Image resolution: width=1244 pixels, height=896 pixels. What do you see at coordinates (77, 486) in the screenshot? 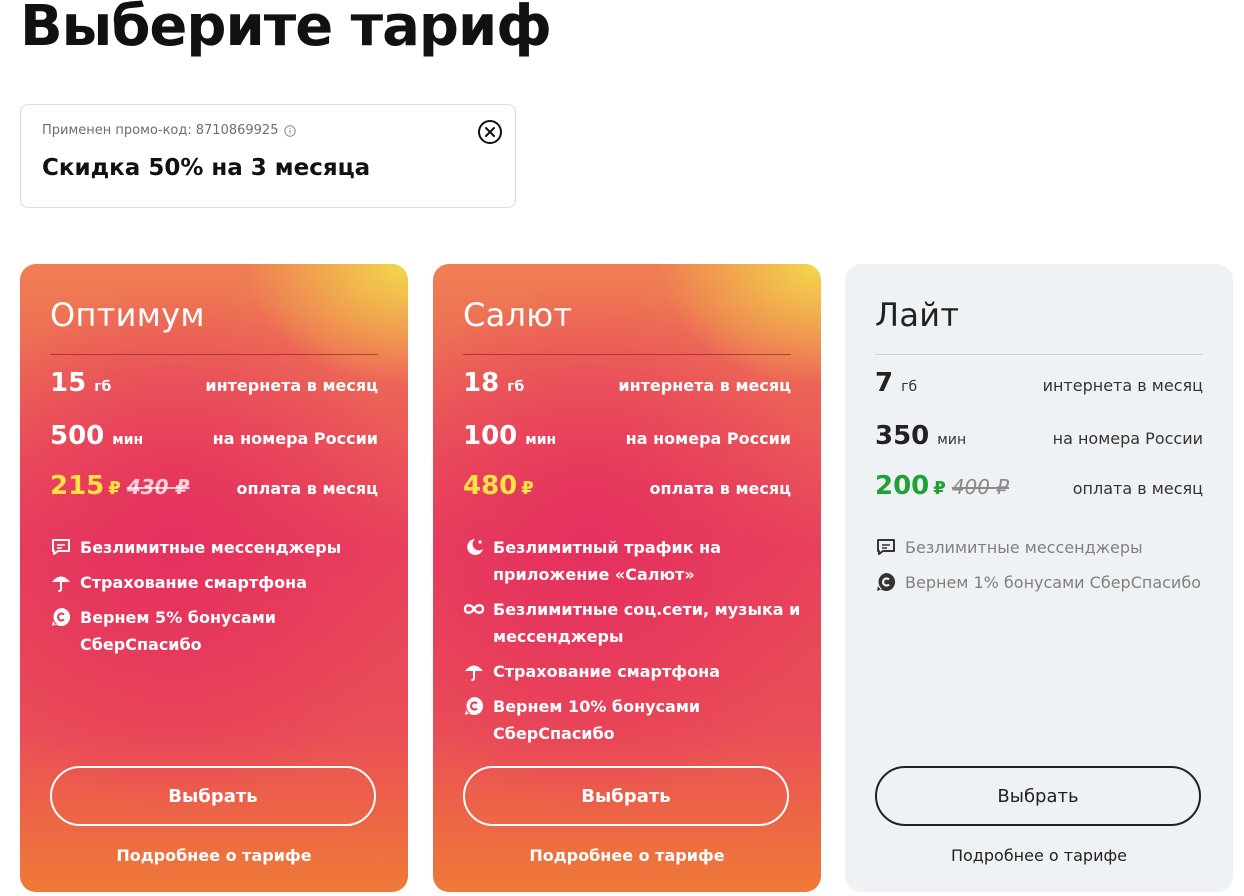
I see `price-value: 215` at bounding box center [77, 486].